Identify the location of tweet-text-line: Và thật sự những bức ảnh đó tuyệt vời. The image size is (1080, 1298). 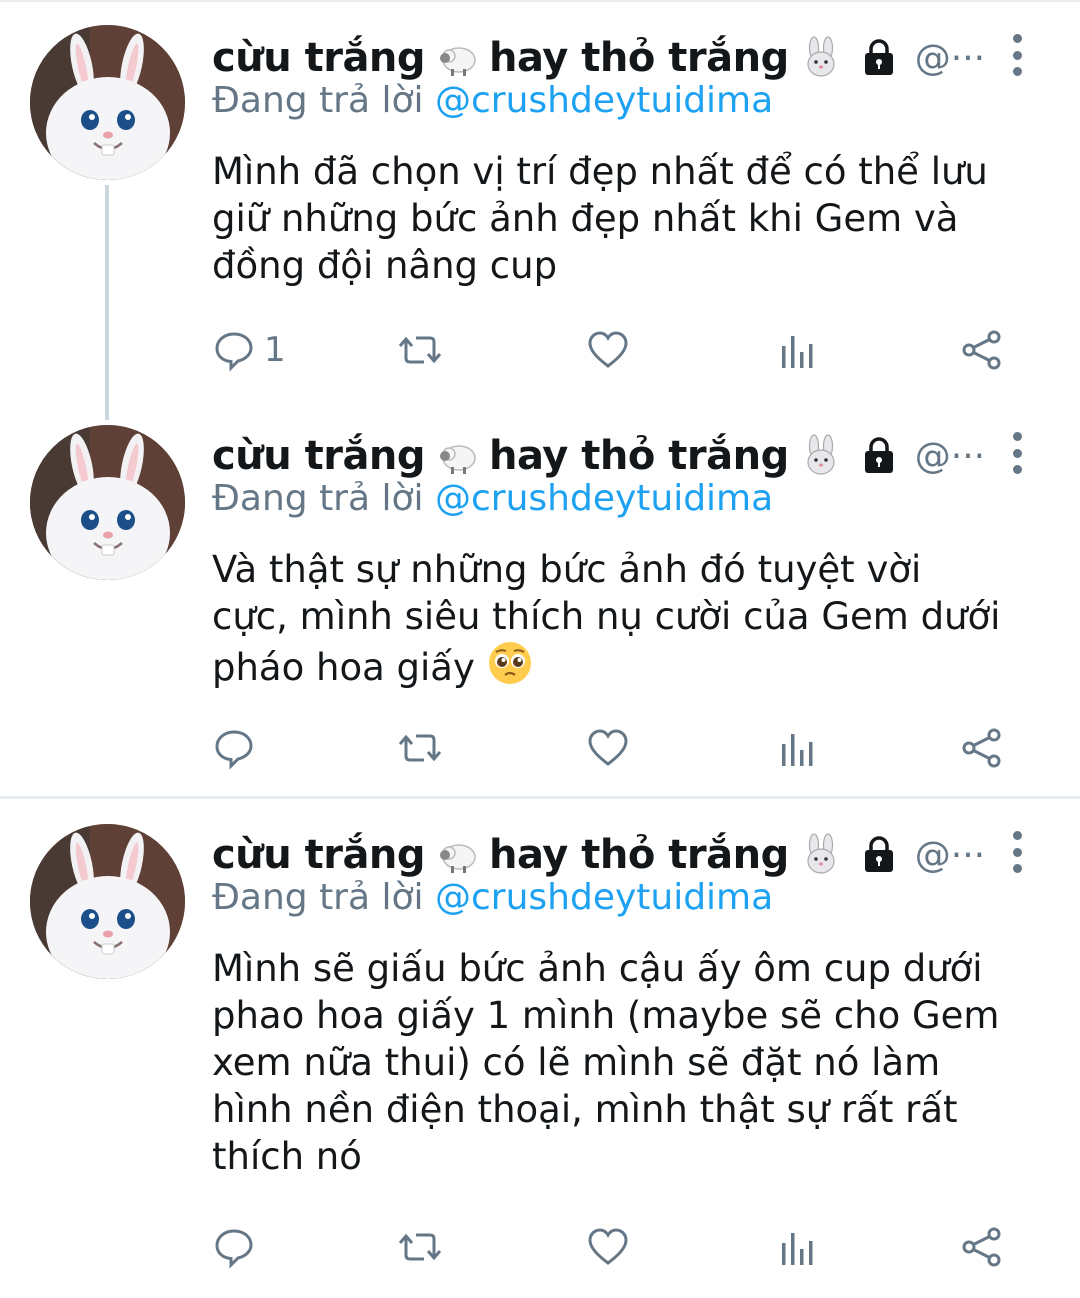
(567, 569).